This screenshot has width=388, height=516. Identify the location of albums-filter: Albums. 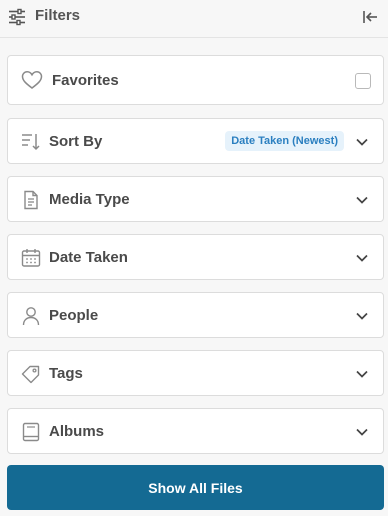
(195, 431).